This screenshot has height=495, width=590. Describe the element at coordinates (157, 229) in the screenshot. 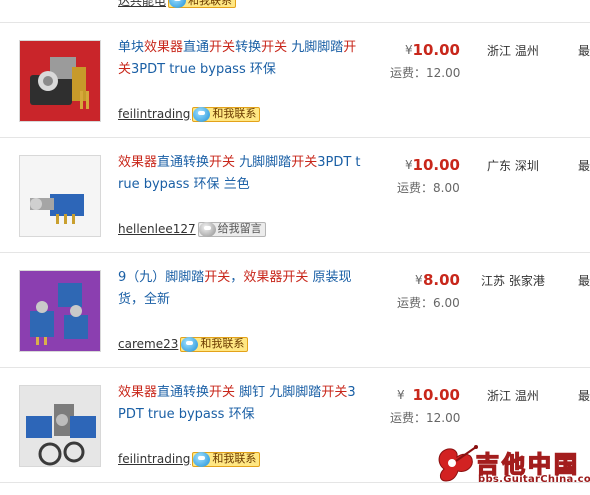

I see `seller-link: hellenlee127` at that location.